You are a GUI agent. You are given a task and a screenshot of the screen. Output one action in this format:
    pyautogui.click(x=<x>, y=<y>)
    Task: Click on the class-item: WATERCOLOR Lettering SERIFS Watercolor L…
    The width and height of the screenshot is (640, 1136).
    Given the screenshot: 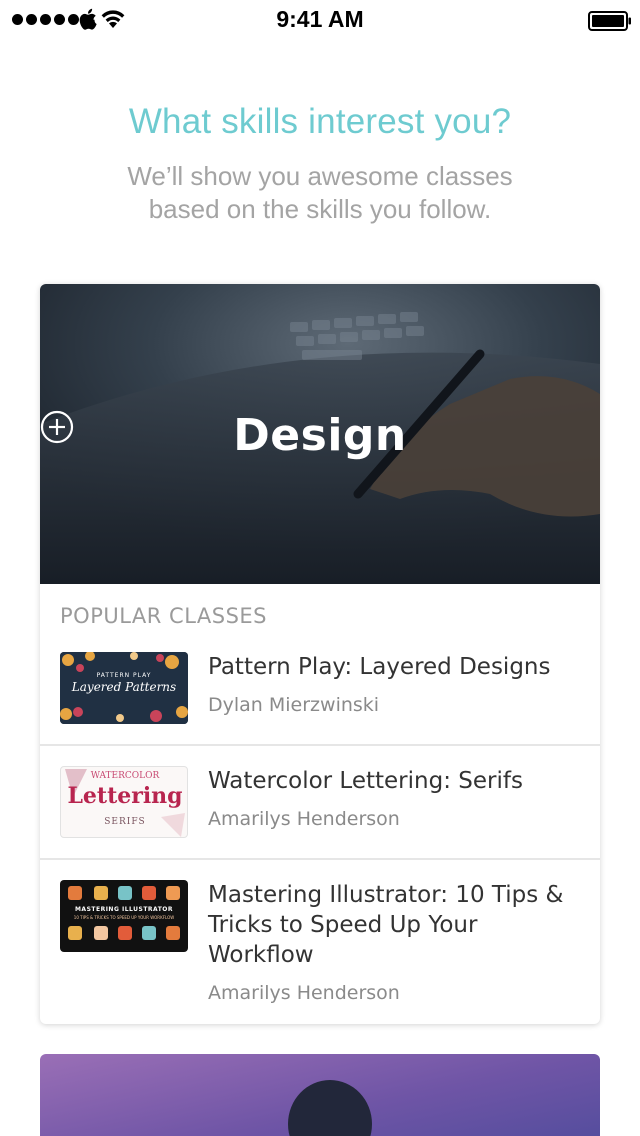 What is the action you would take?
    pyautogui.click(x=320, y=812)
    